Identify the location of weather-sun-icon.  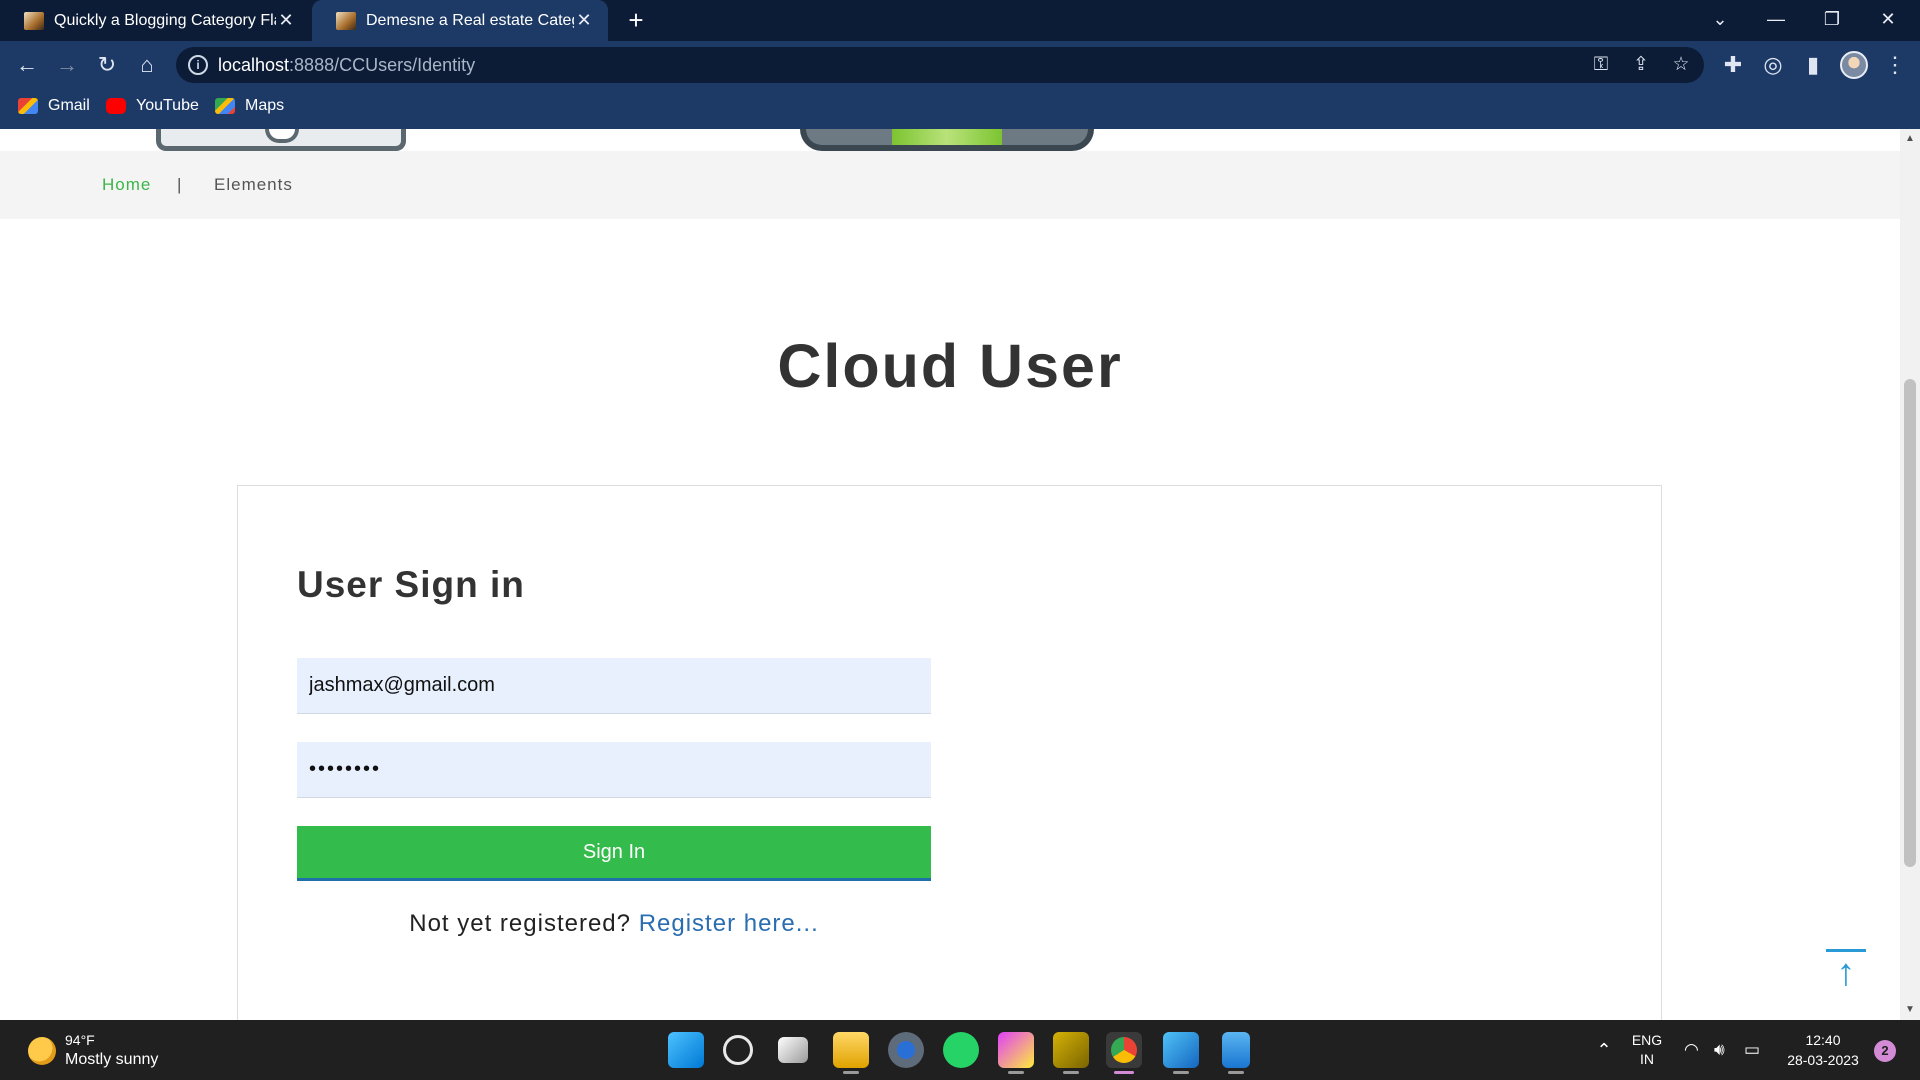
(42, 1051).